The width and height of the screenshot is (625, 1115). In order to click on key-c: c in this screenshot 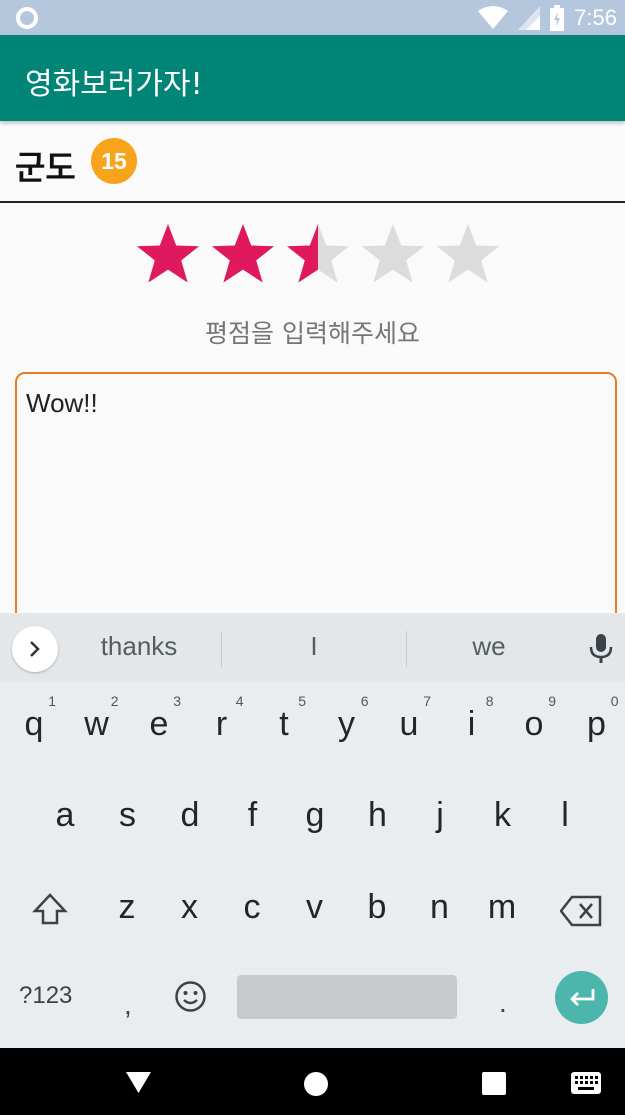, I will do `click(252, 907)`.